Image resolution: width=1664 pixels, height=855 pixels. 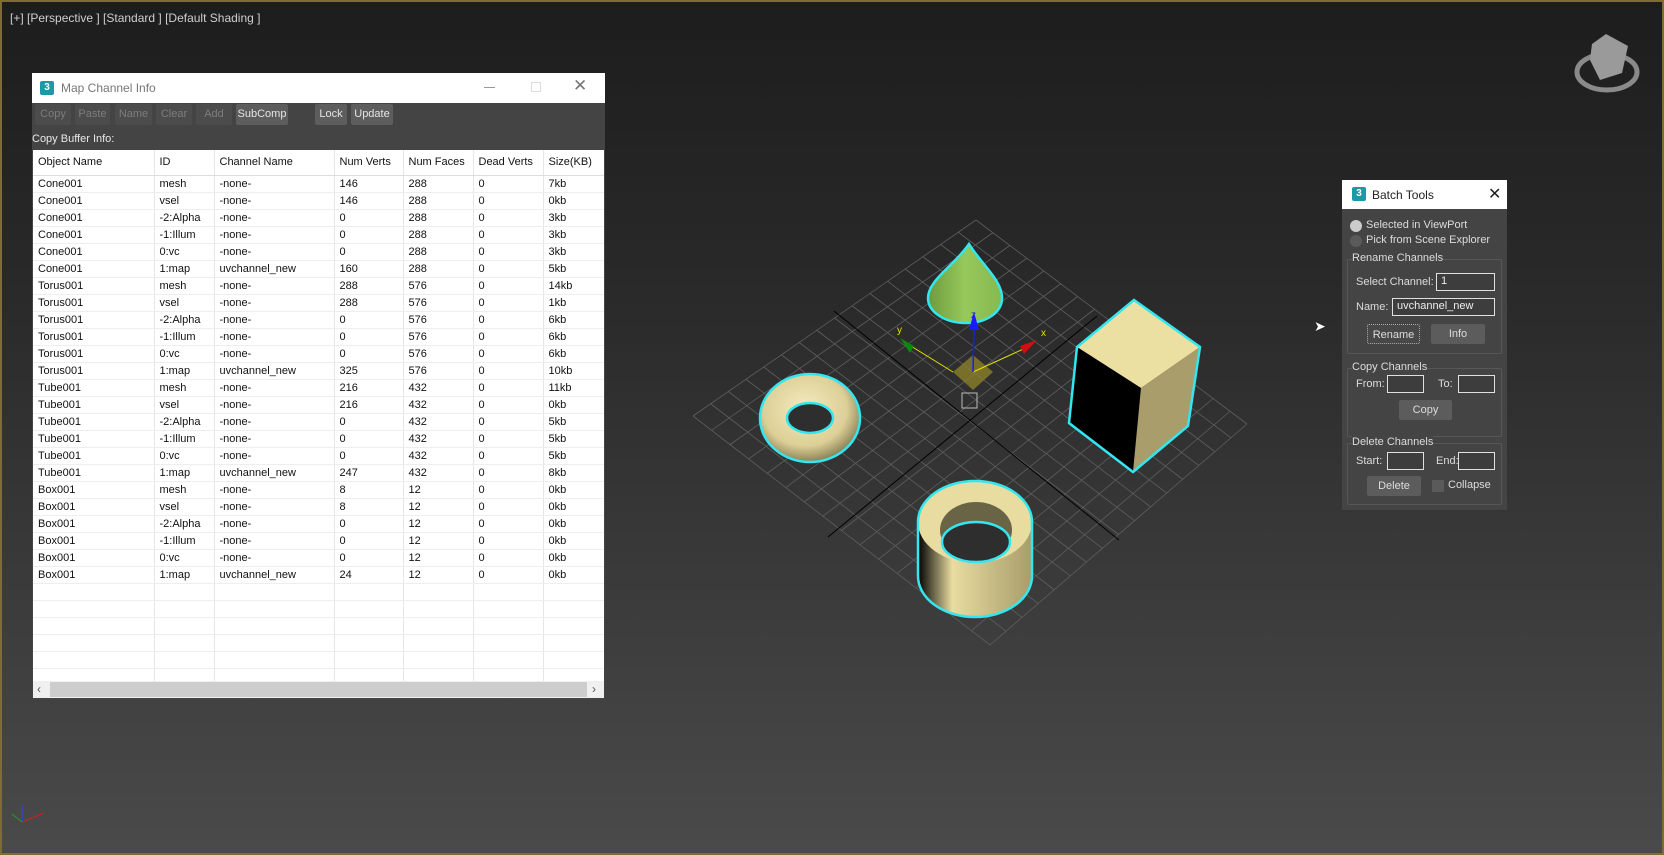 I want to click on table-row: Tube001 0:vc -none- 0 432 0 5kb, so click(x=318, y=456).